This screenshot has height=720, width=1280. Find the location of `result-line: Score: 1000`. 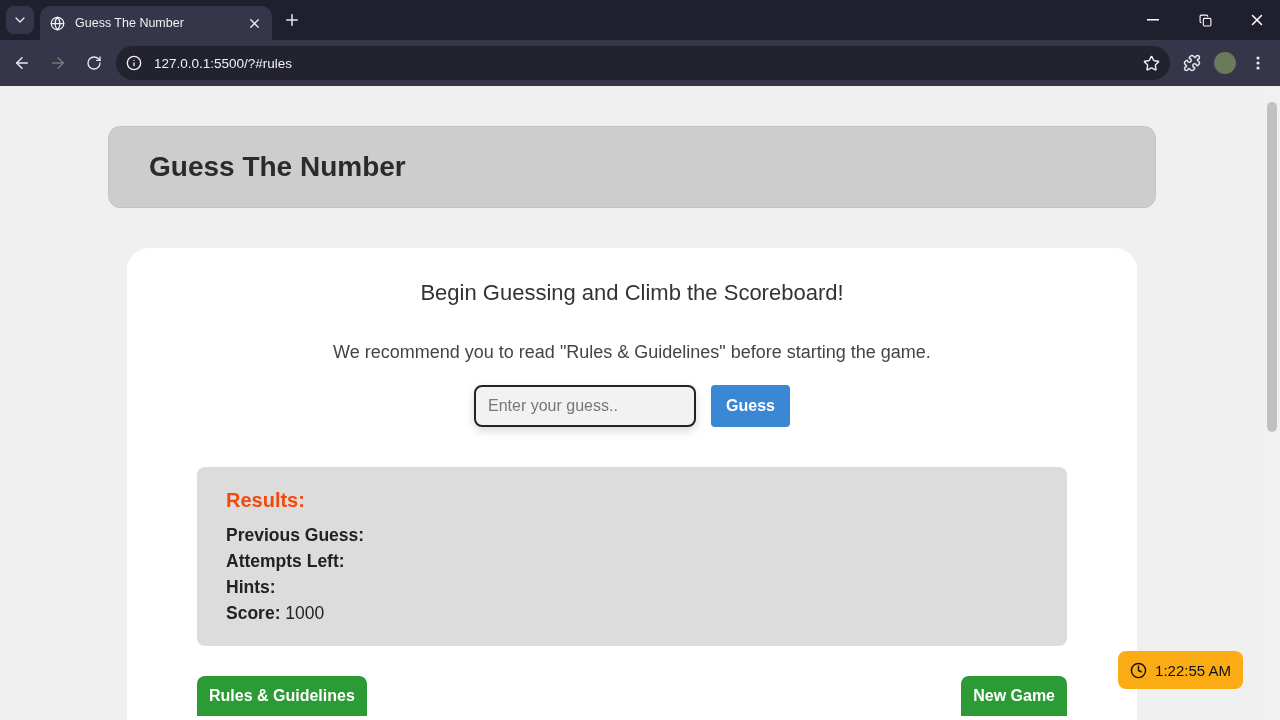

result-line: Score: 1000 is located at coordinates (276, 613).